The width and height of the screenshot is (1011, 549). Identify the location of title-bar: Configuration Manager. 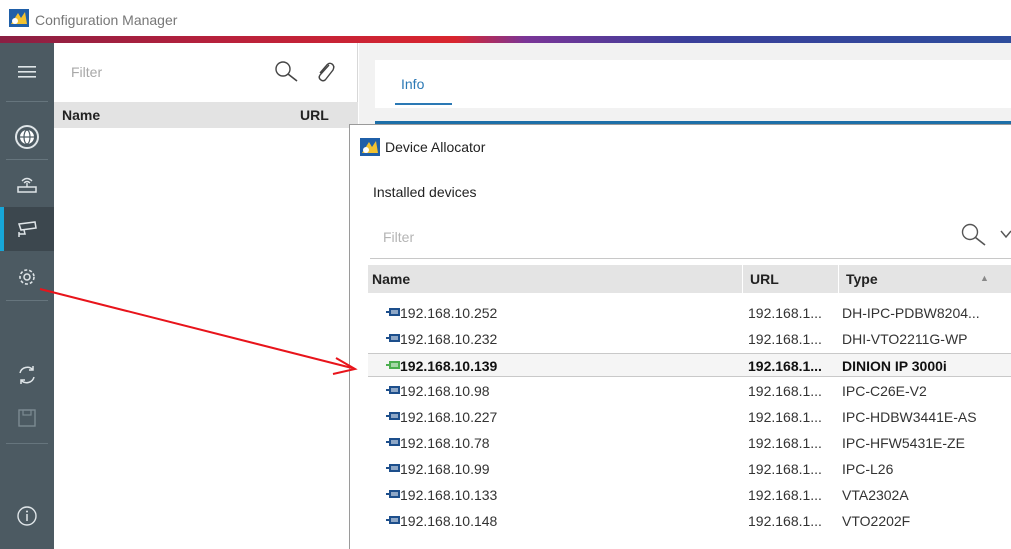
(505, 17).